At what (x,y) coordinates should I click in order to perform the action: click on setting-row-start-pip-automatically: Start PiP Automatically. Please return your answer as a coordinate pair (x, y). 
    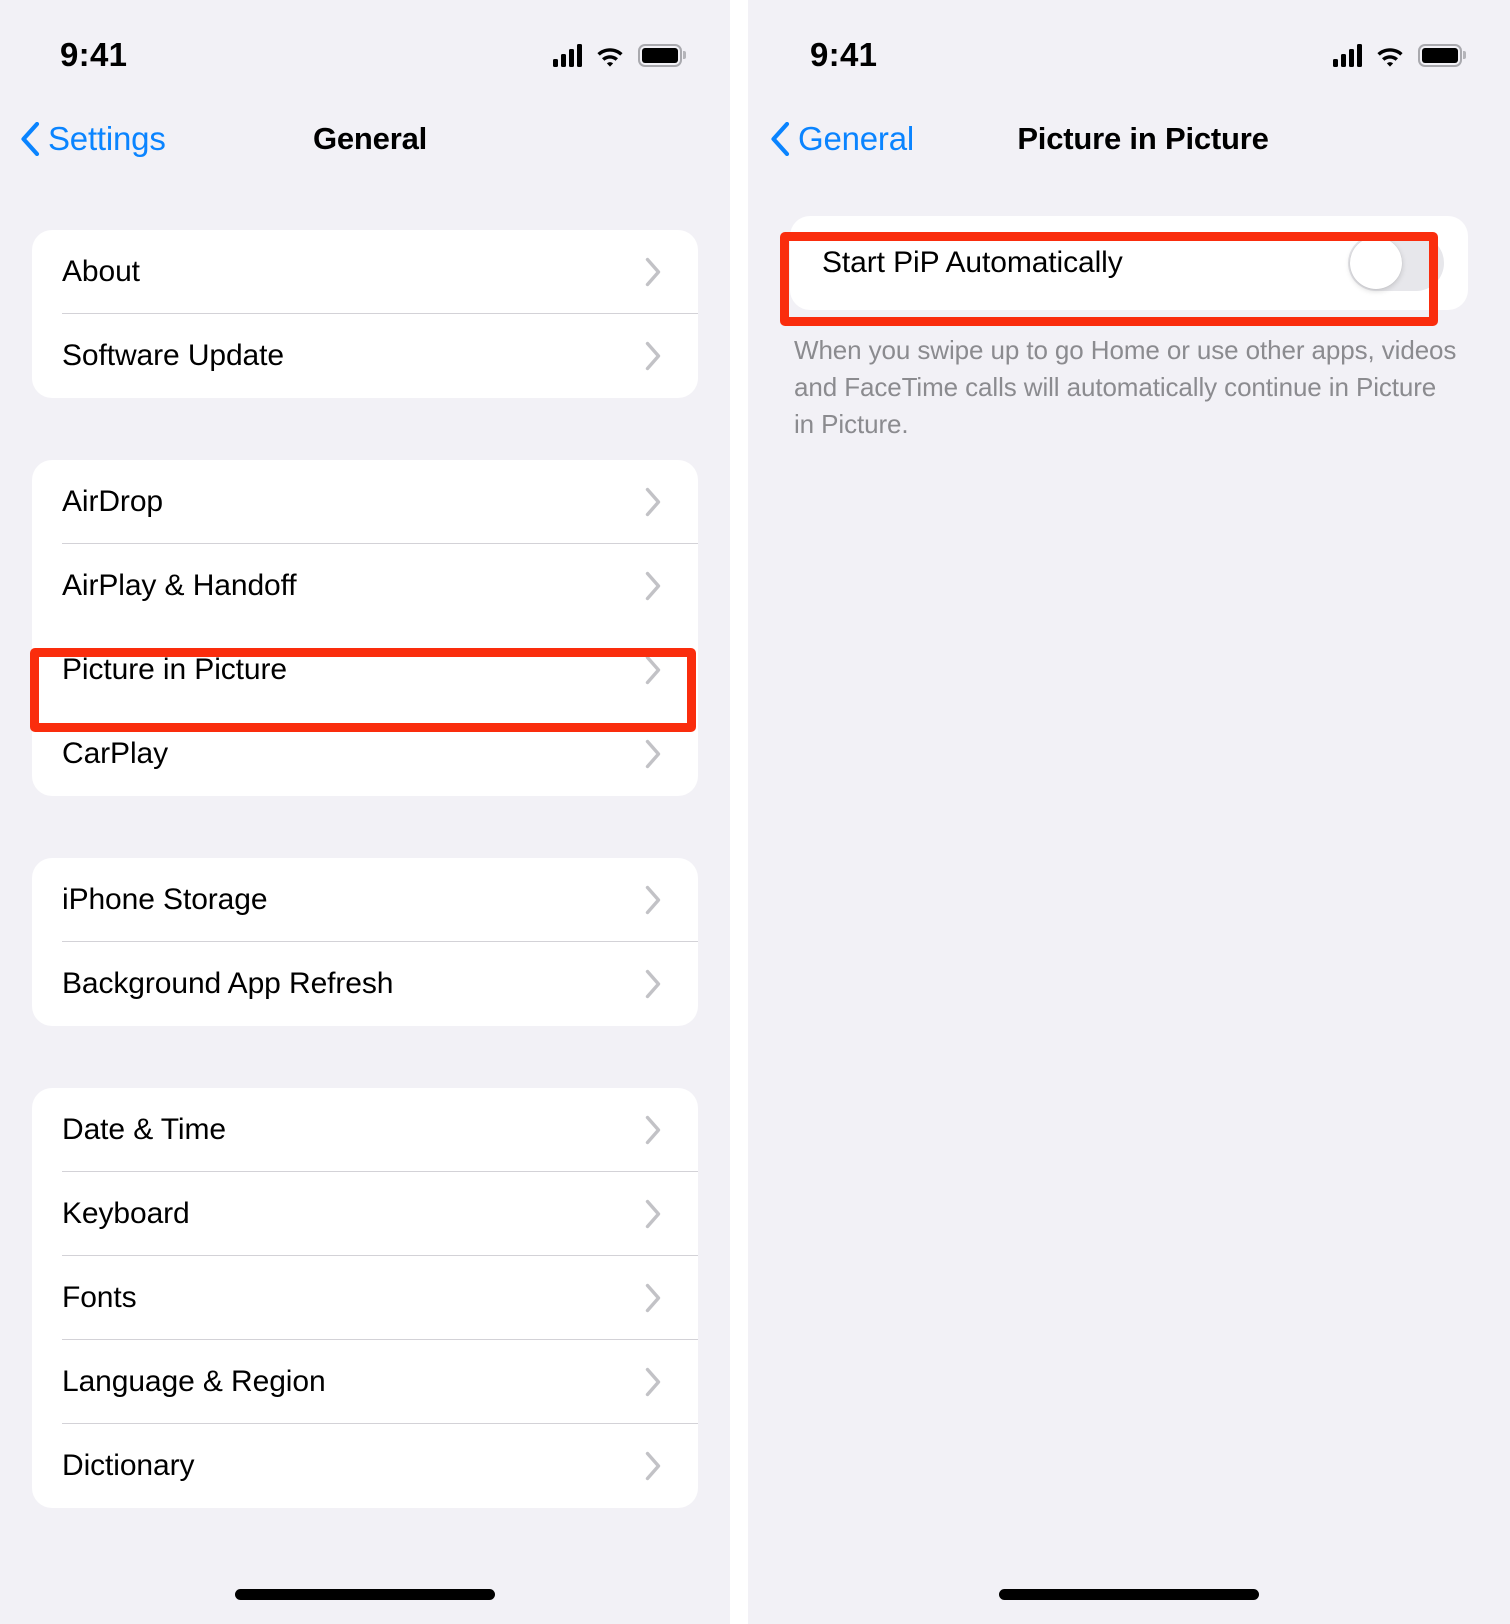
    Looking at the image, I should click on (1129, 263).